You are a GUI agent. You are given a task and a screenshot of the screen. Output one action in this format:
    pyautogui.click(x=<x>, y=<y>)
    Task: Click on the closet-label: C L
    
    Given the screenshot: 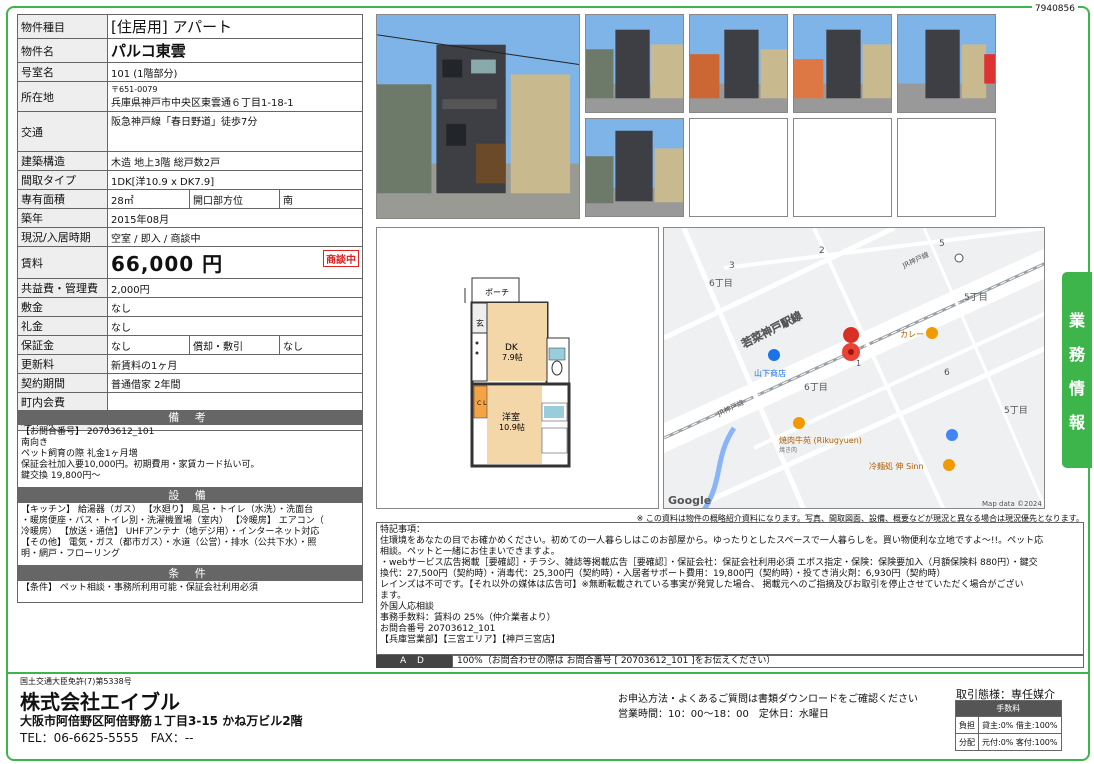 What is the action you would take?
    pyautogui.click(x=482, y=403)
    